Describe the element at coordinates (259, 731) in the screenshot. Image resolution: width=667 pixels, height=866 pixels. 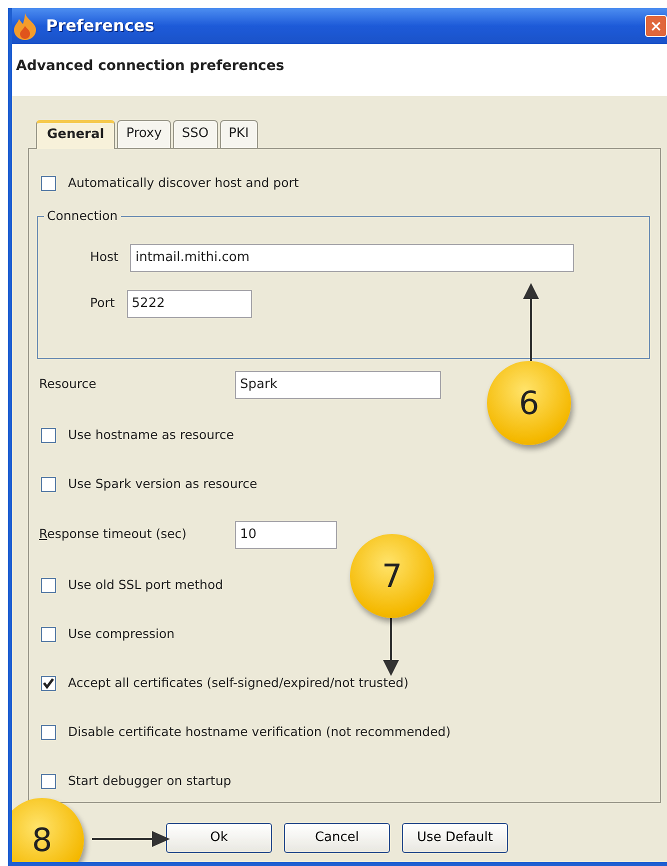
I see `checkbox-label: Disable certificate hostname verification (not recommended)` at that location.